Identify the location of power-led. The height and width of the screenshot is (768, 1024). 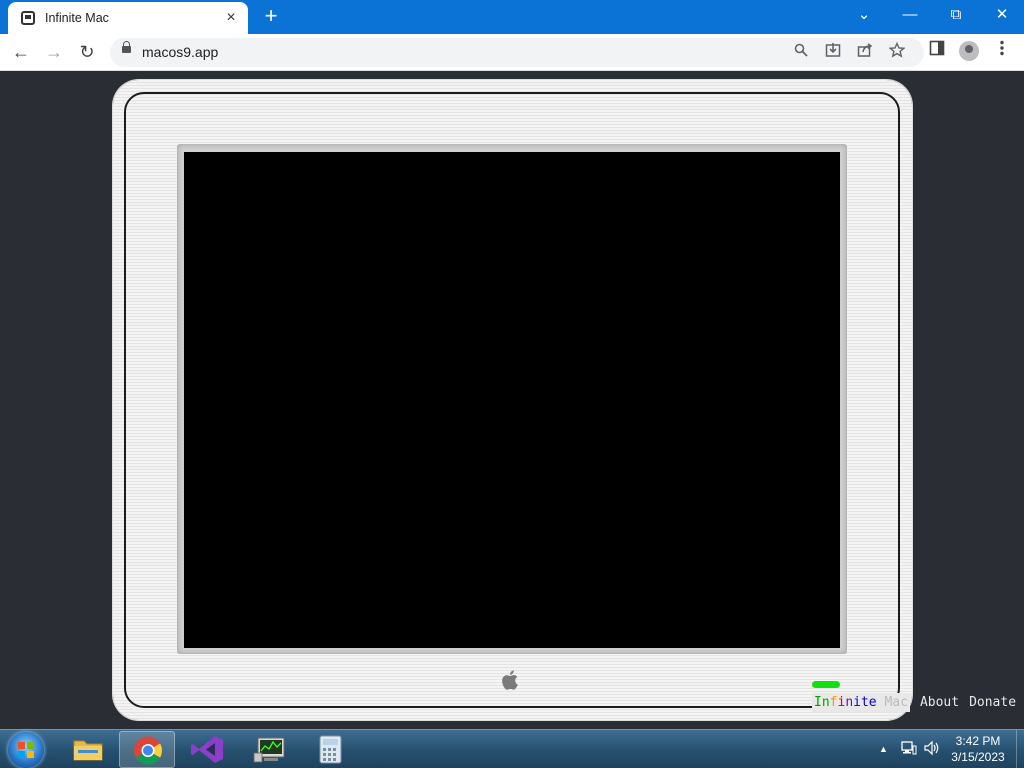
(826, 684).